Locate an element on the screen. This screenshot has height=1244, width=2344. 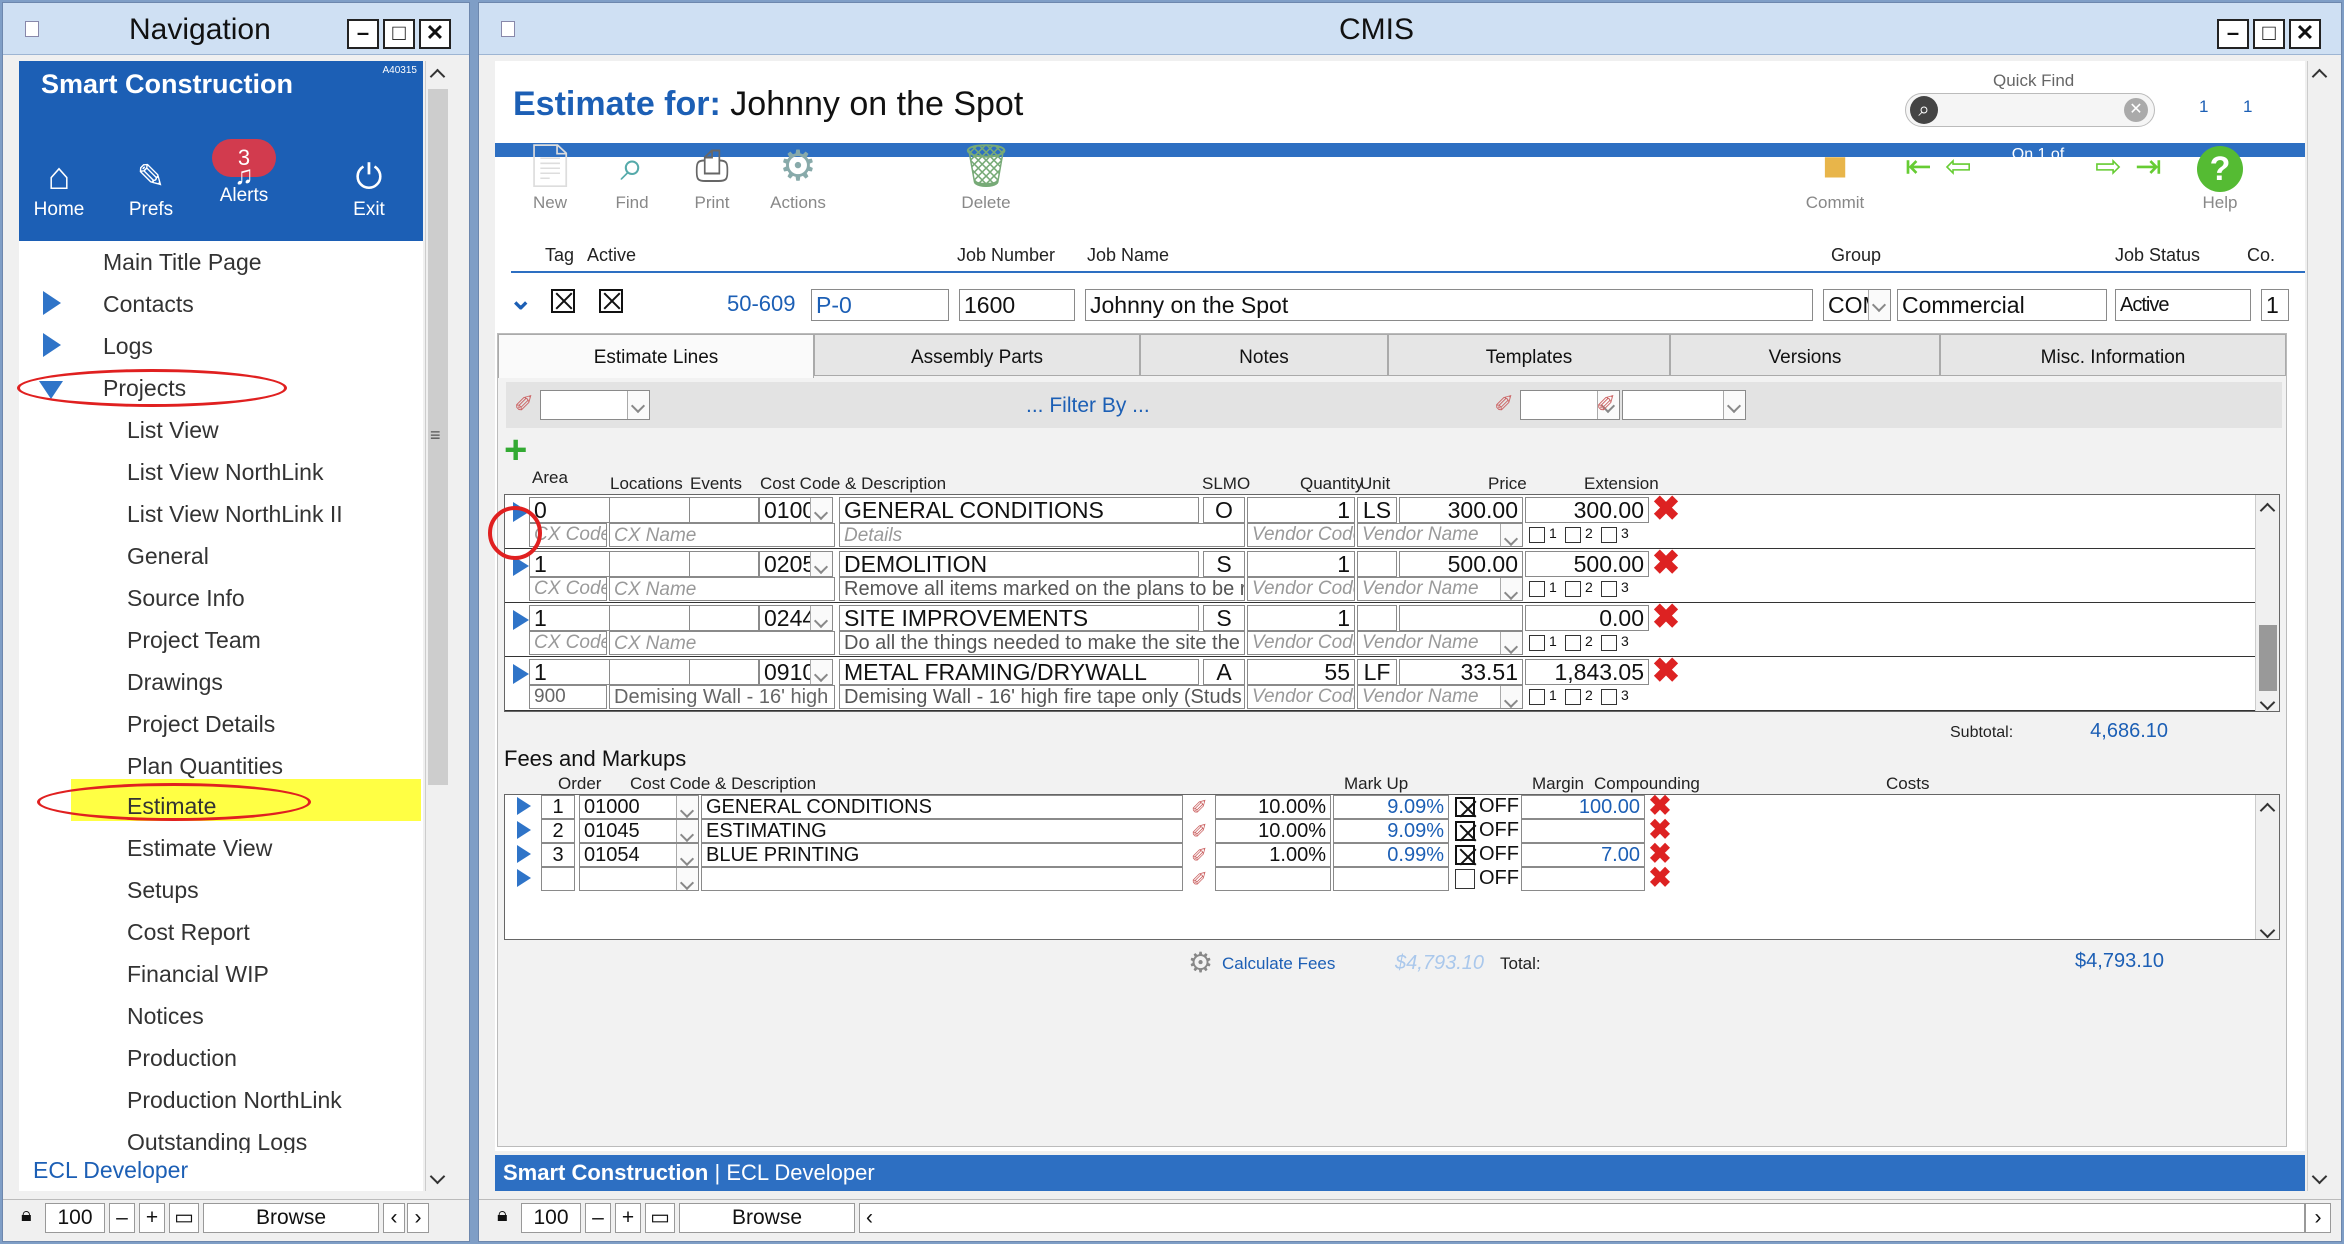
cx-code-field: CX Code is located at coordinates (568, 589).